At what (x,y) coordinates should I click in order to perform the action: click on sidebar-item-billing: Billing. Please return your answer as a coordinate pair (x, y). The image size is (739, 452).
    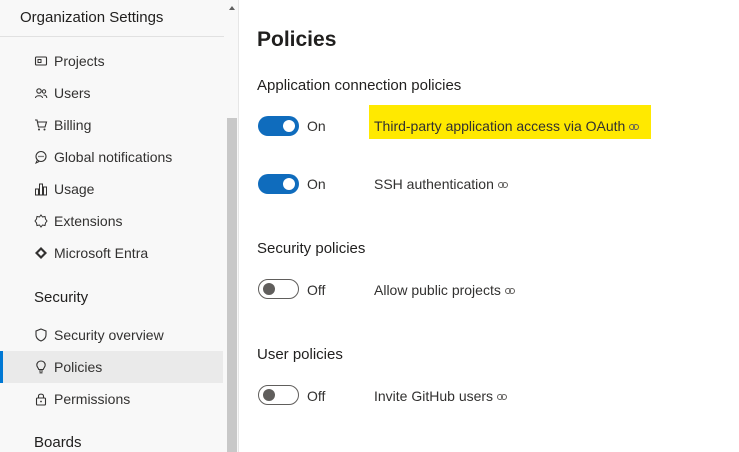
    Looking at the image, I should click on (111, 125).